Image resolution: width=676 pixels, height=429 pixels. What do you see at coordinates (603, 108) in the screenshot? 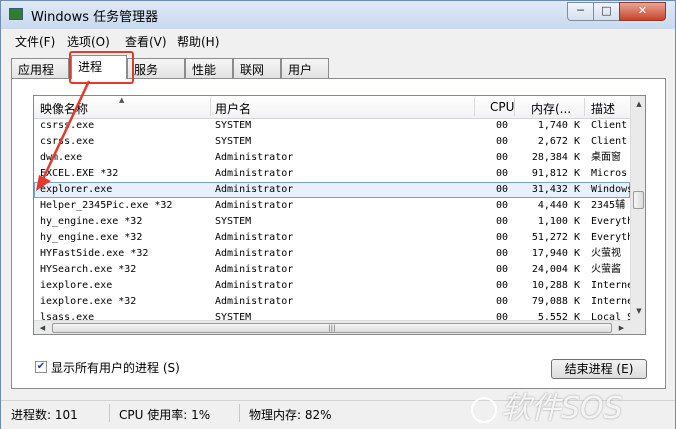
I see `column-description: 描述` at bounding box center [603, 108].